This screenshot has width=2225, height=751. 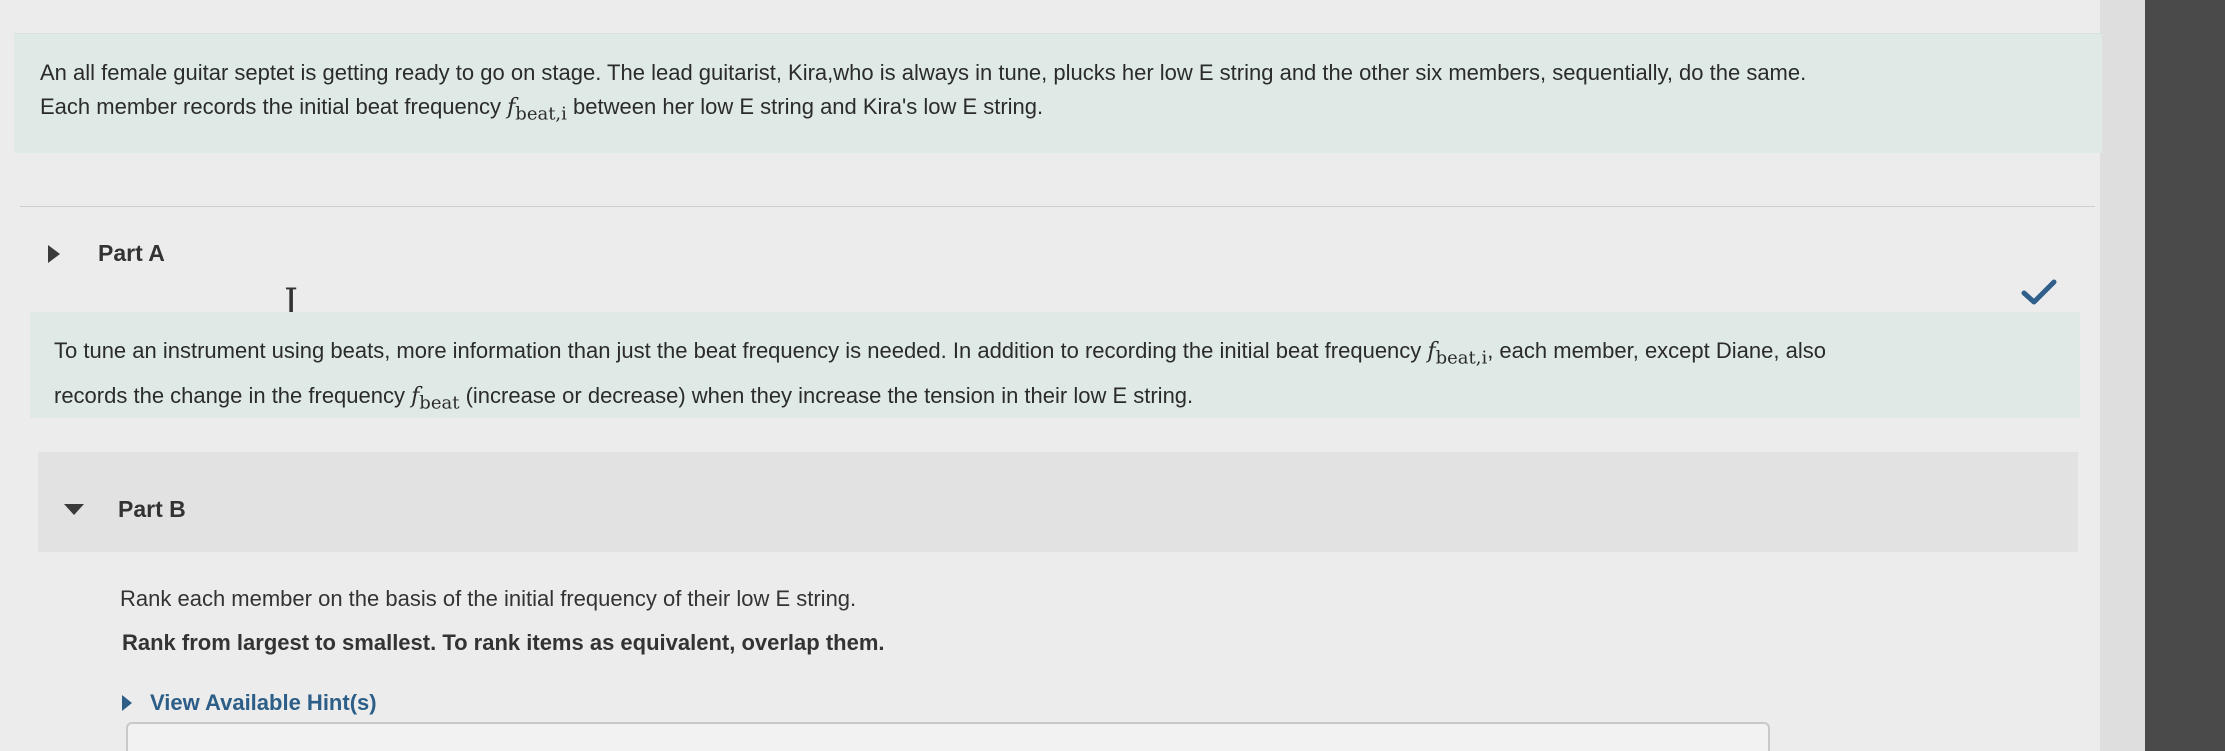 What do you see at coordinates (54, 253) in the screenshot?
I see `expand-arrow-icon` at bounding box center [54, 253].